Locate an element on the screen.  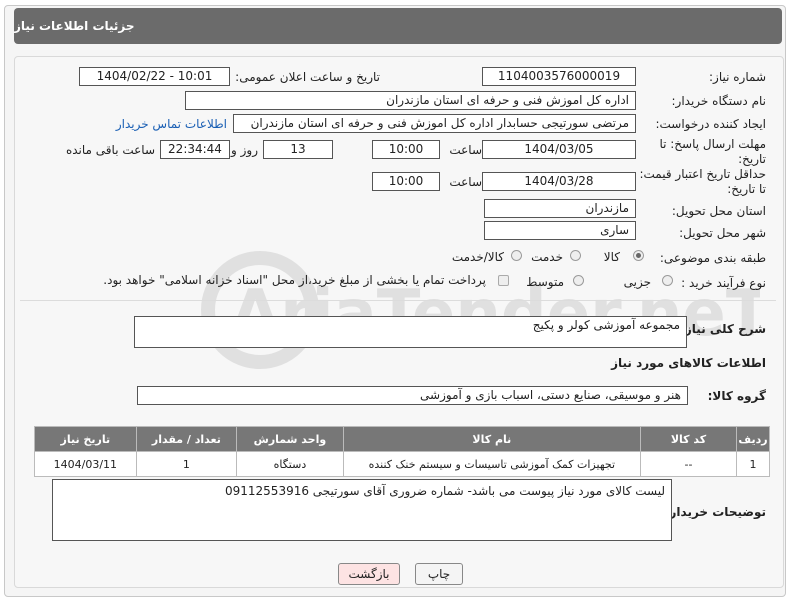
process-option-medium: متوسط is located at coordinates (545, 282).